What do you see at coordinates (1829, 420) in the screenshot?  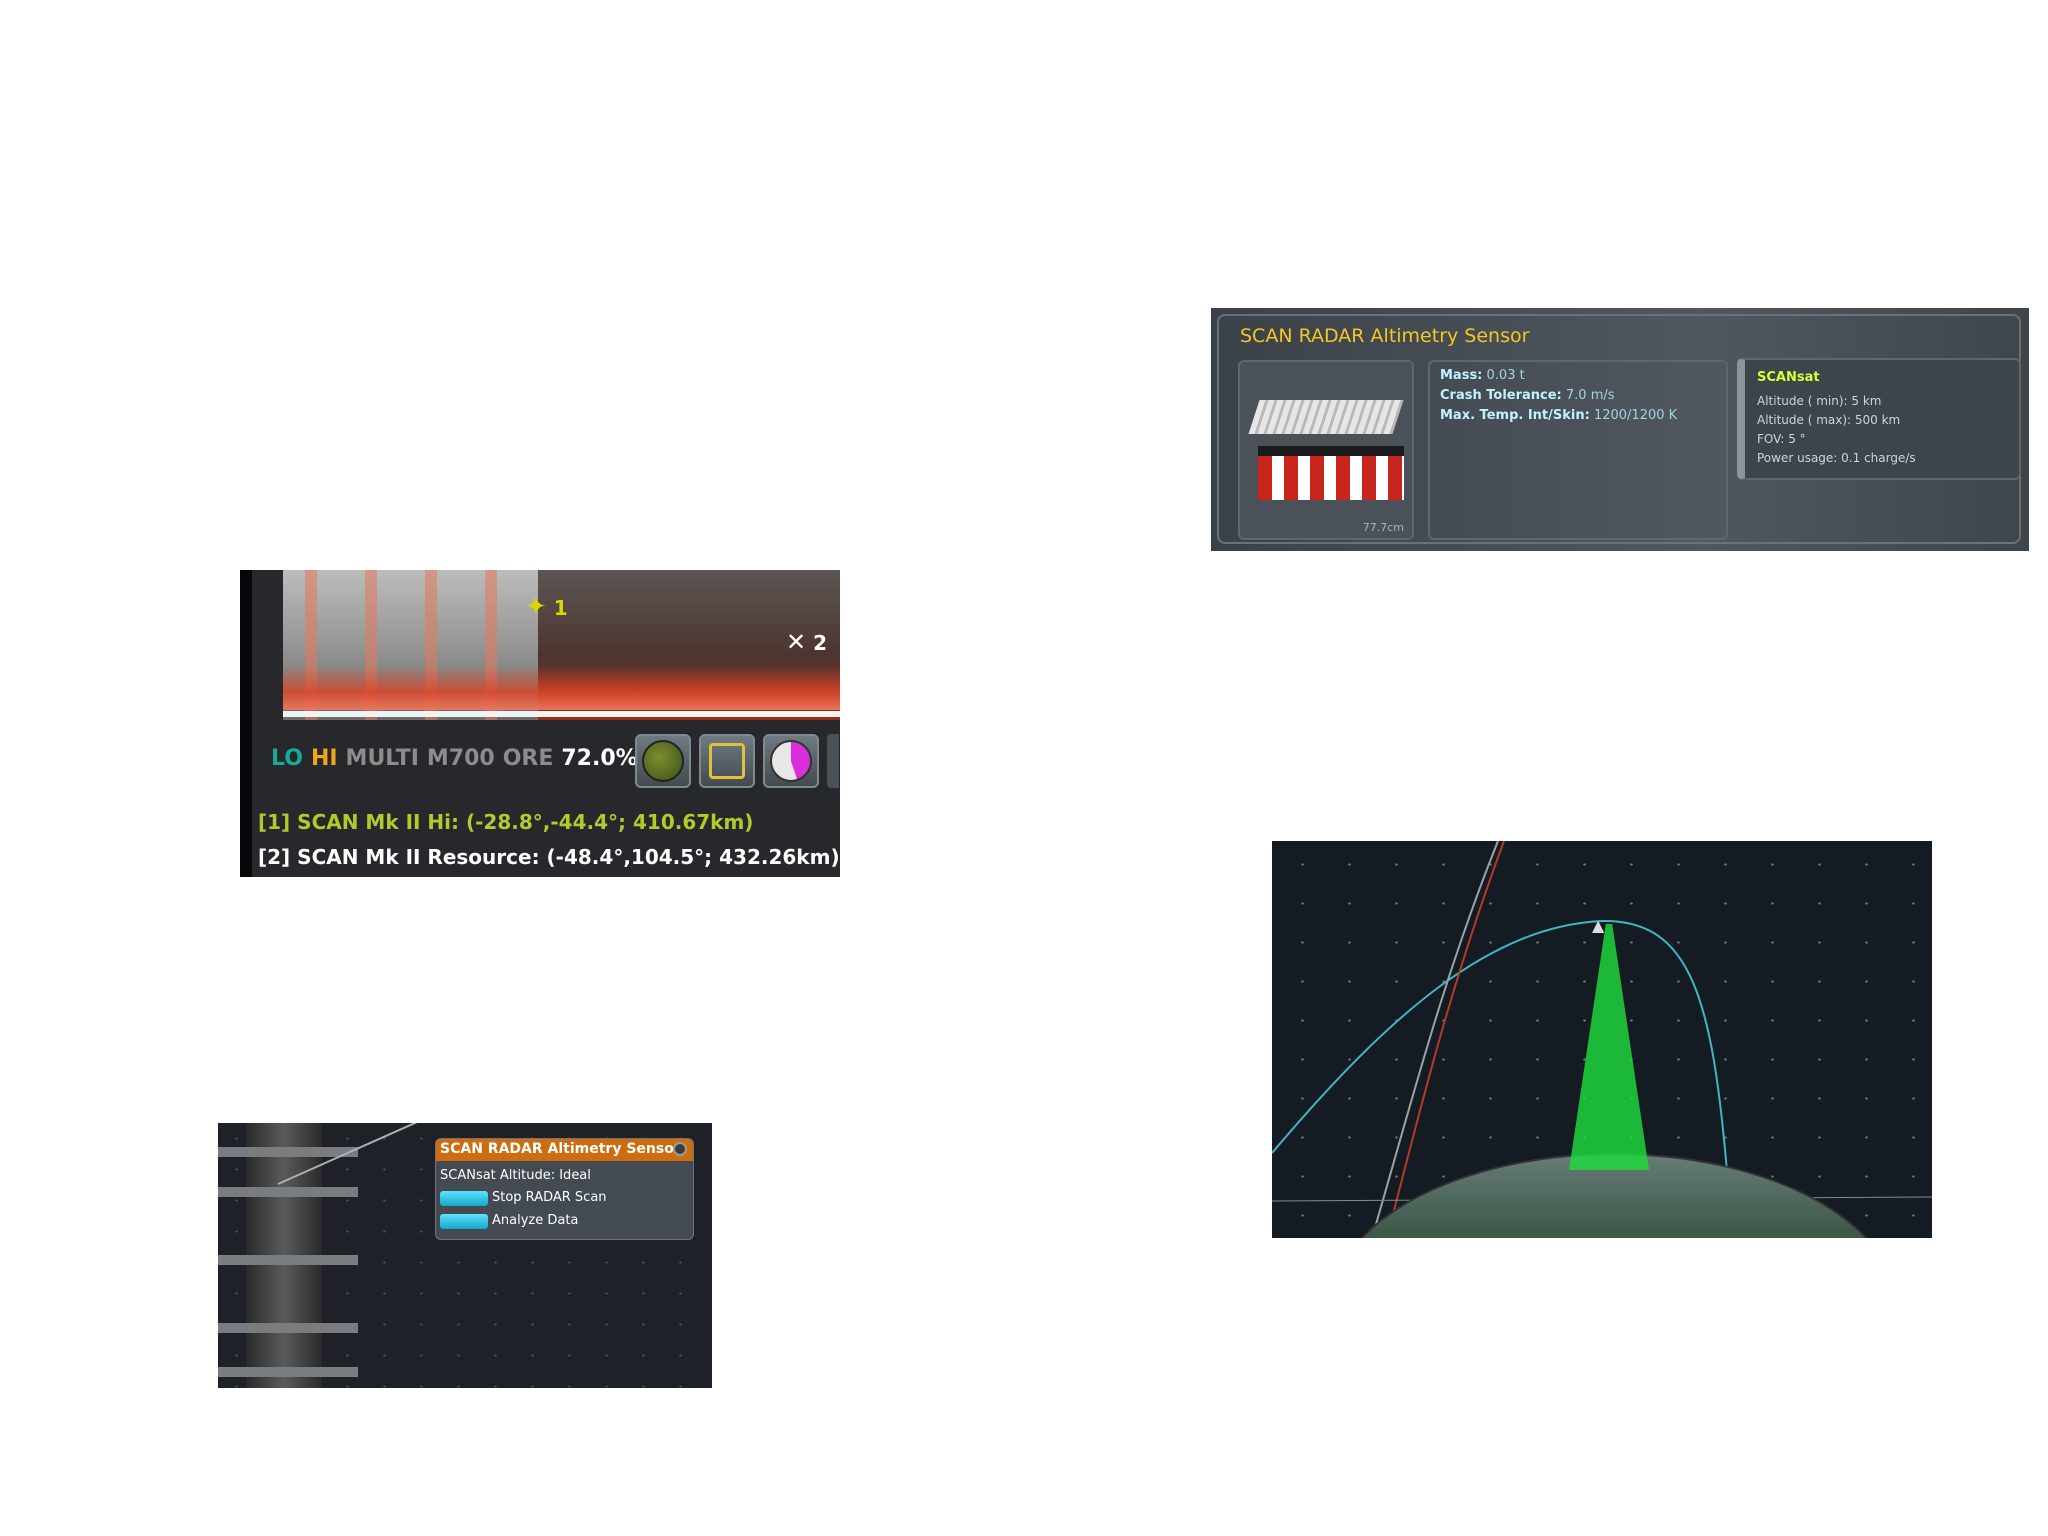 I see `module-alt-max: Altitude ( max): 500 km` at bounding box center [1829, 420].